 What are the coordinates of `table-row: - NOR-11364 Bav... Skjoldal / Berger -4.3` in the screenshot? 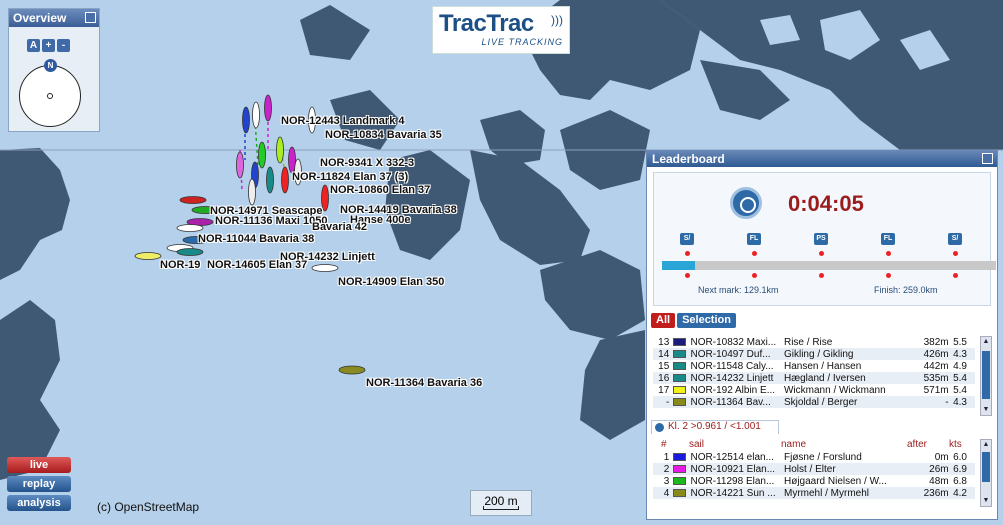 It's located at (814, 402).